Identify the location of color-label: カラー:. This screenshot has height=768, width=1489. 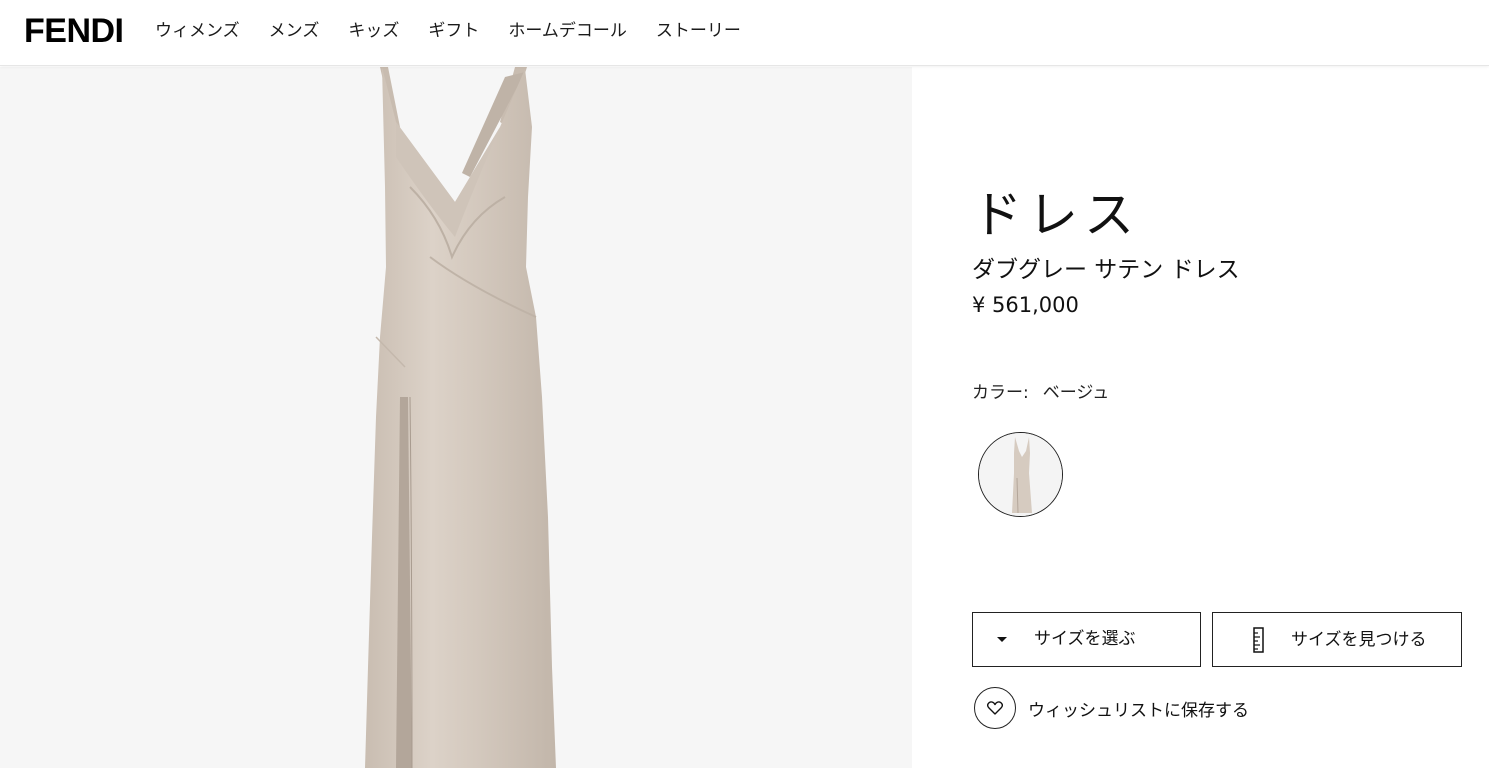
(1000, 393).